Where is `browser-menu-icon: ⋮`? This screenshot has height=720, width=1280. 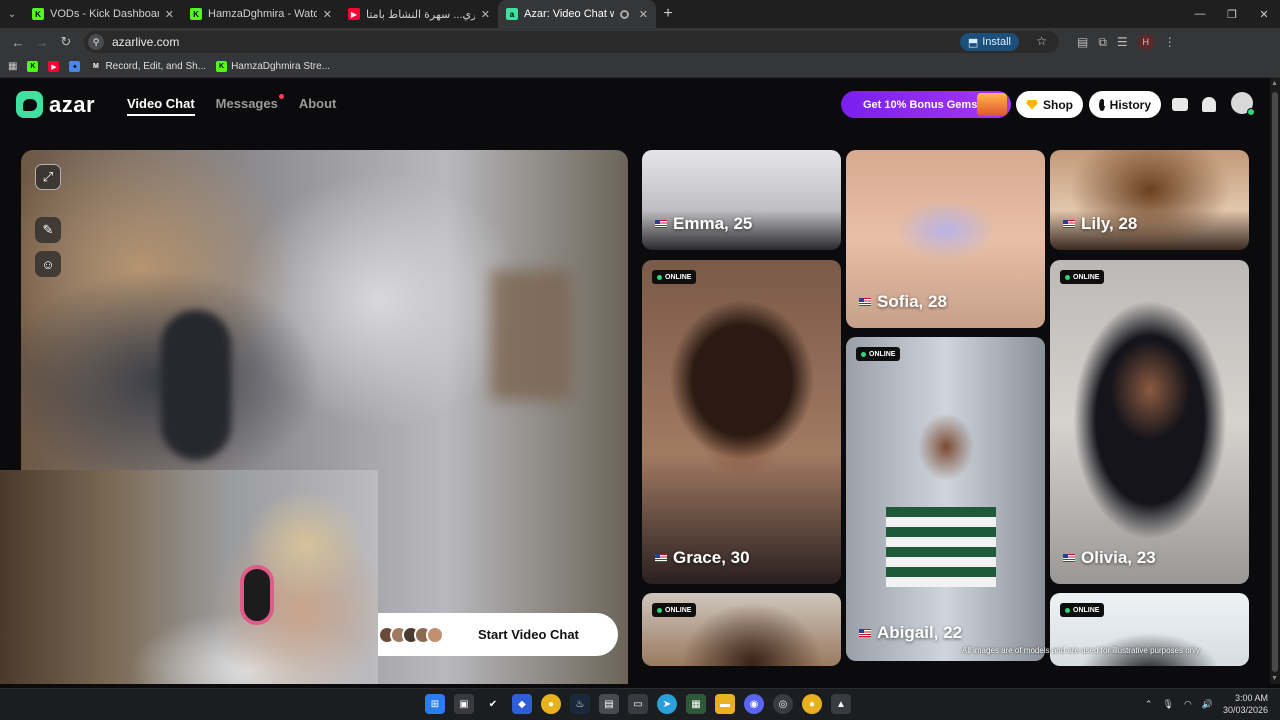 browser-menu-icon: ⋮ is located at coordinates (1170, 42).